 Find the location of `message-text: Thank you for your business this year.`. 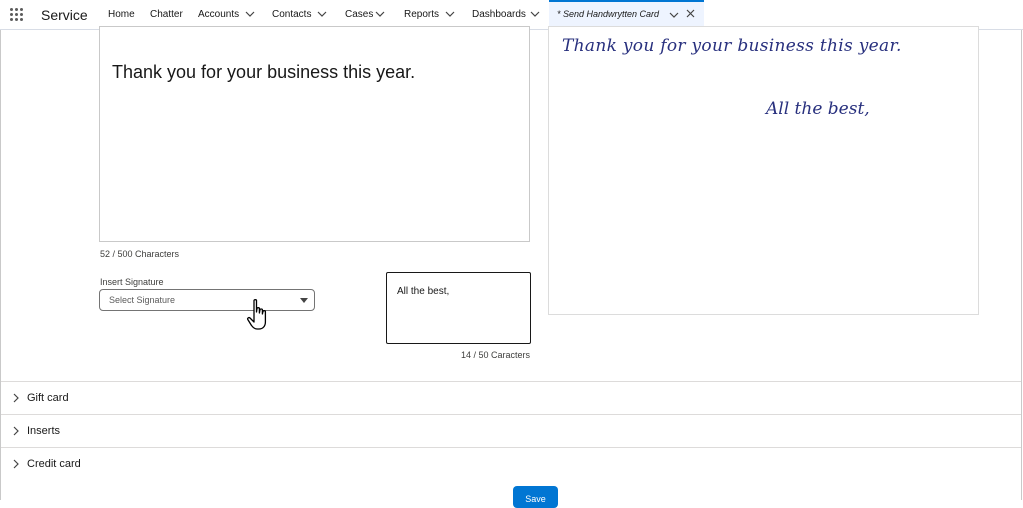

message-text: Thank you for your business this year. is located at coordinates (264, 72).